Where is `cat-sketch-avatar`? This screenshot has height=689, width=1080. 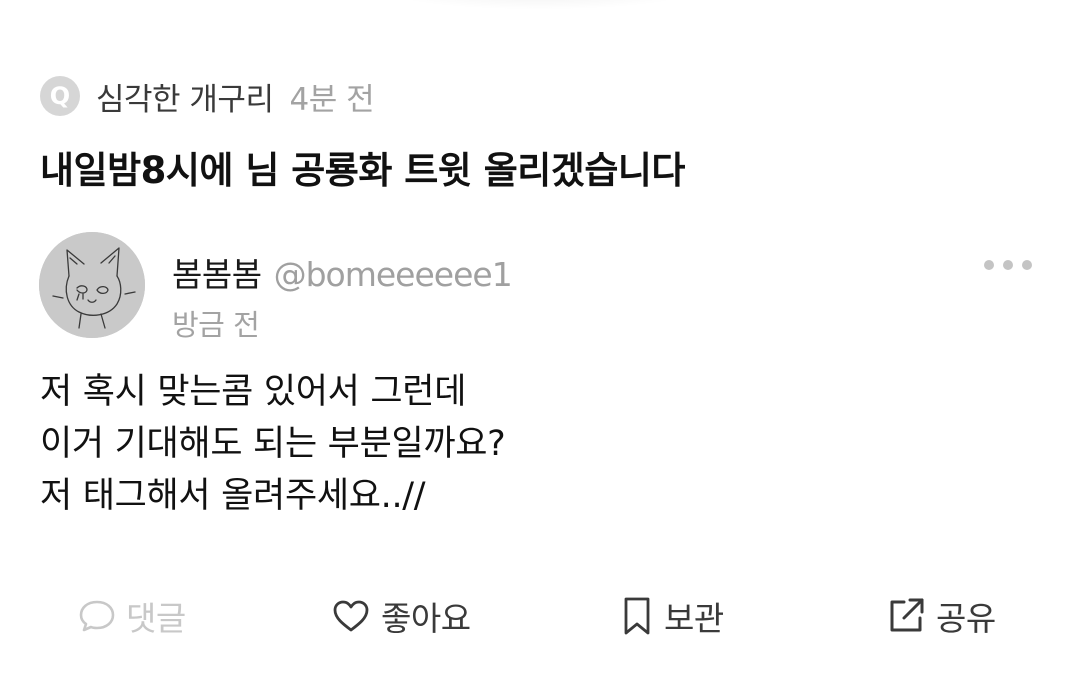
cat-sketch-avatar is located at coordinates (92, 285).